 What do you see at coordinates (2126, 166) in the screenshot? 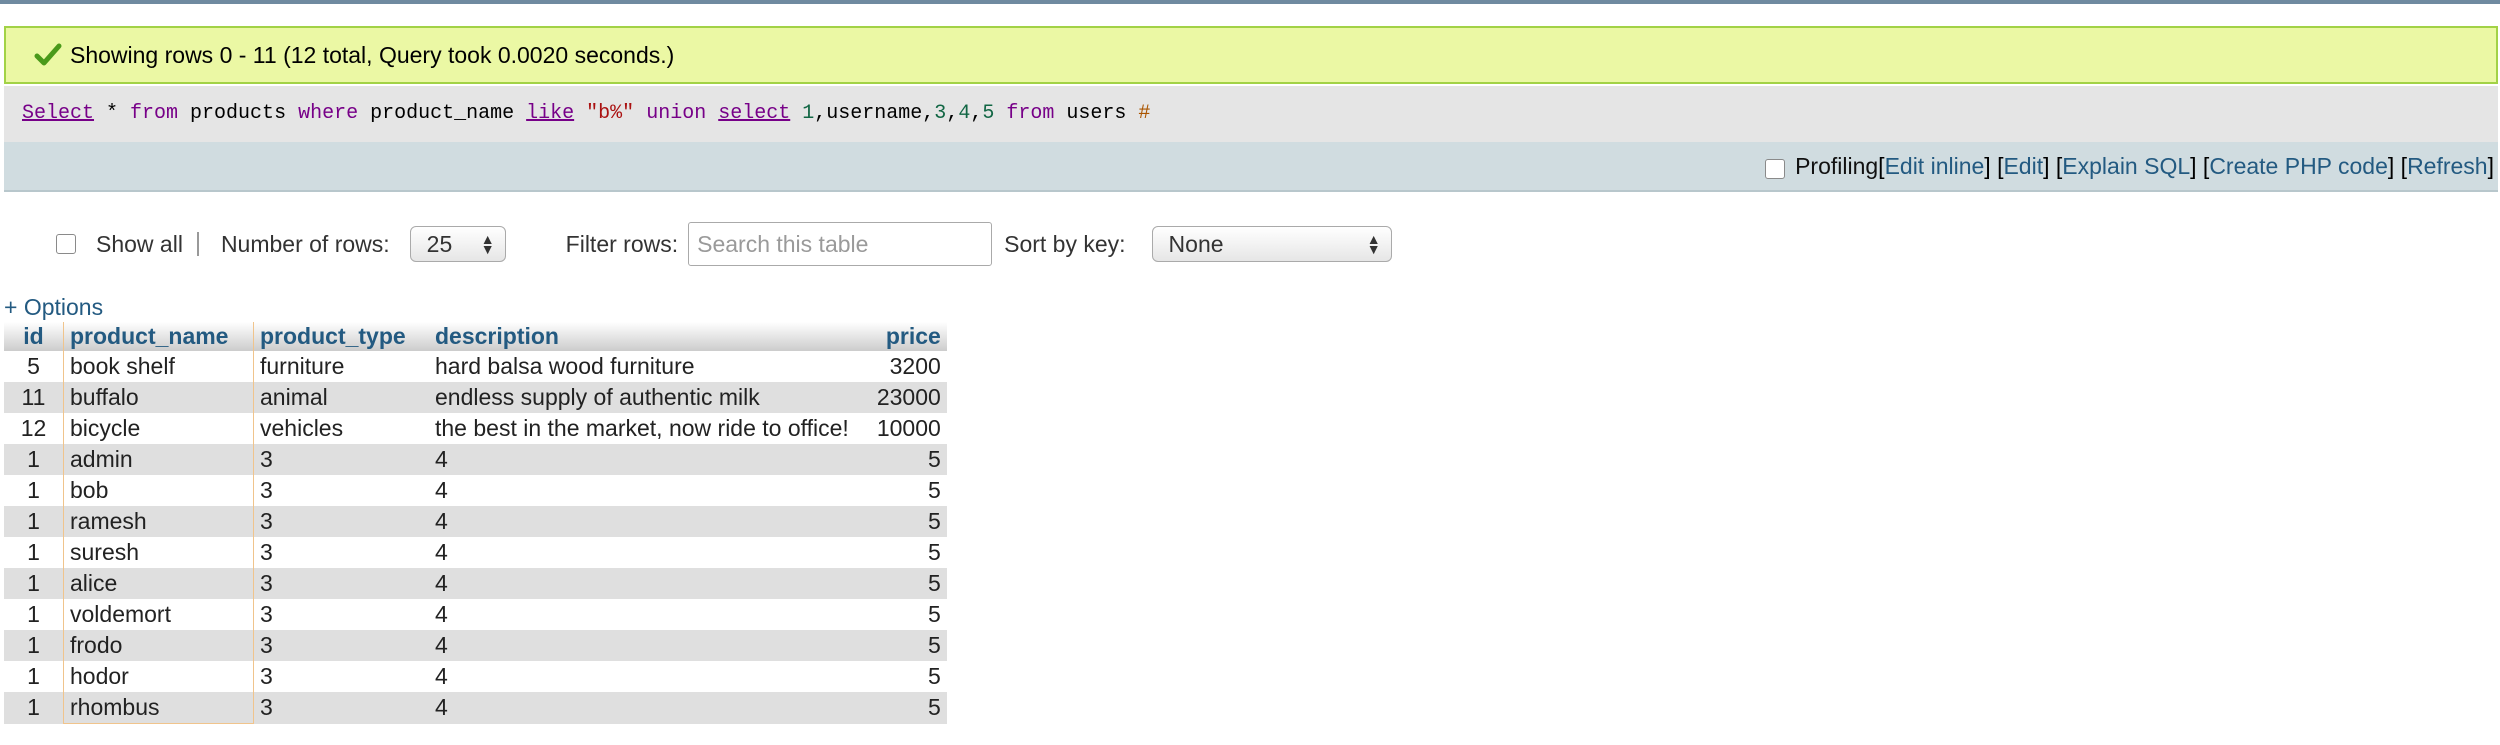
I see `explain-sql-link: Explain SQL` at bounding box center [2126, 166].